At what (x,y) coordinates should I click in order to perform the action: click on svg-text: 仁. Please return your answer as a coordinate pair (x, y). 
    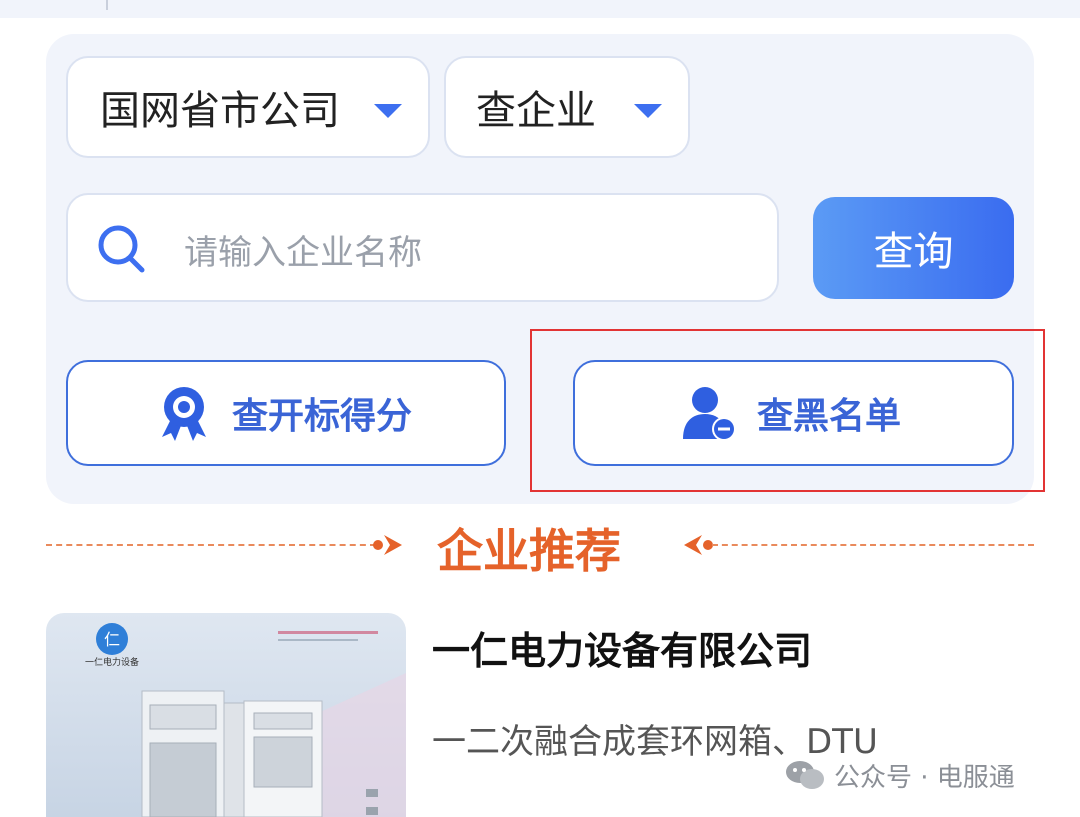
    Looking at the image, I should click on (112, 639).